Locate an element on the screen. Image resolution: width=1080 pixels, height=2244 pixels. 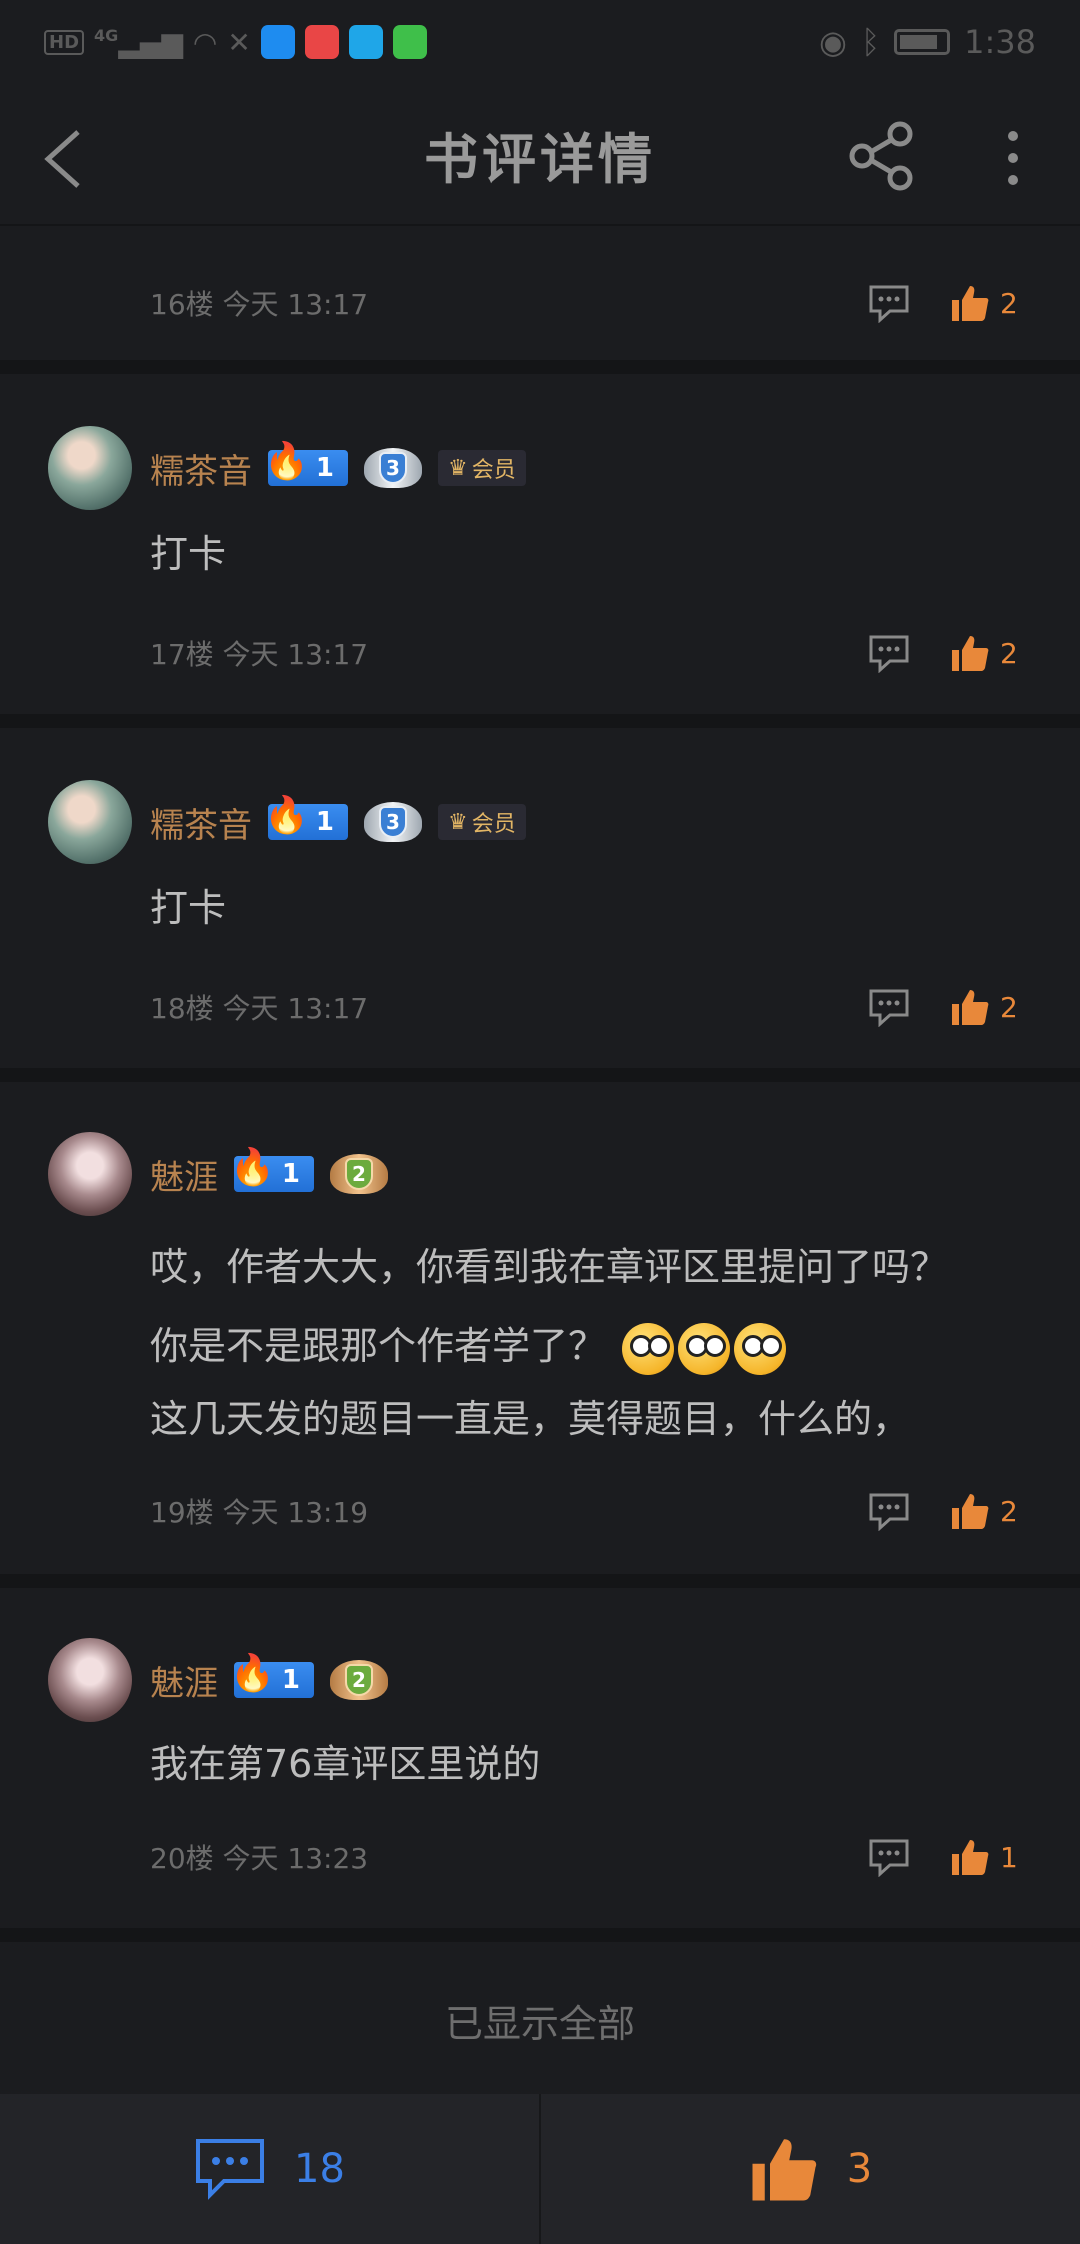
status-bar-right: ◉ ᛒ 1:38 is located at coordinates (927, 42).